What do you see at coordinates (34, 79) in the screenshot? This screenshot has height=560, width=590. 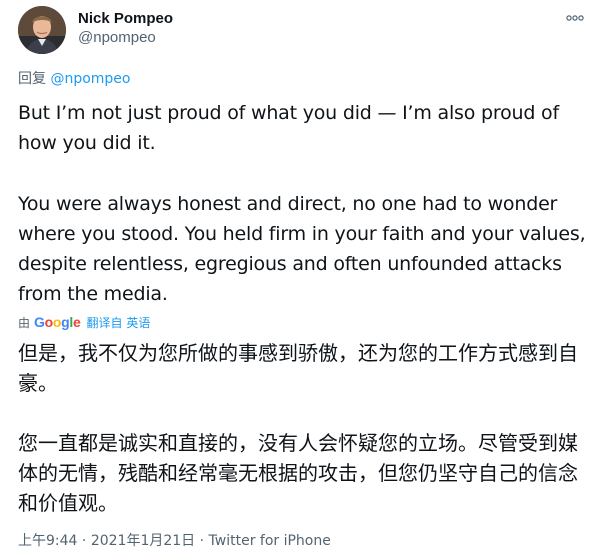 I see `reply-to-prefix: 回复` at bounding box center [34, 79].